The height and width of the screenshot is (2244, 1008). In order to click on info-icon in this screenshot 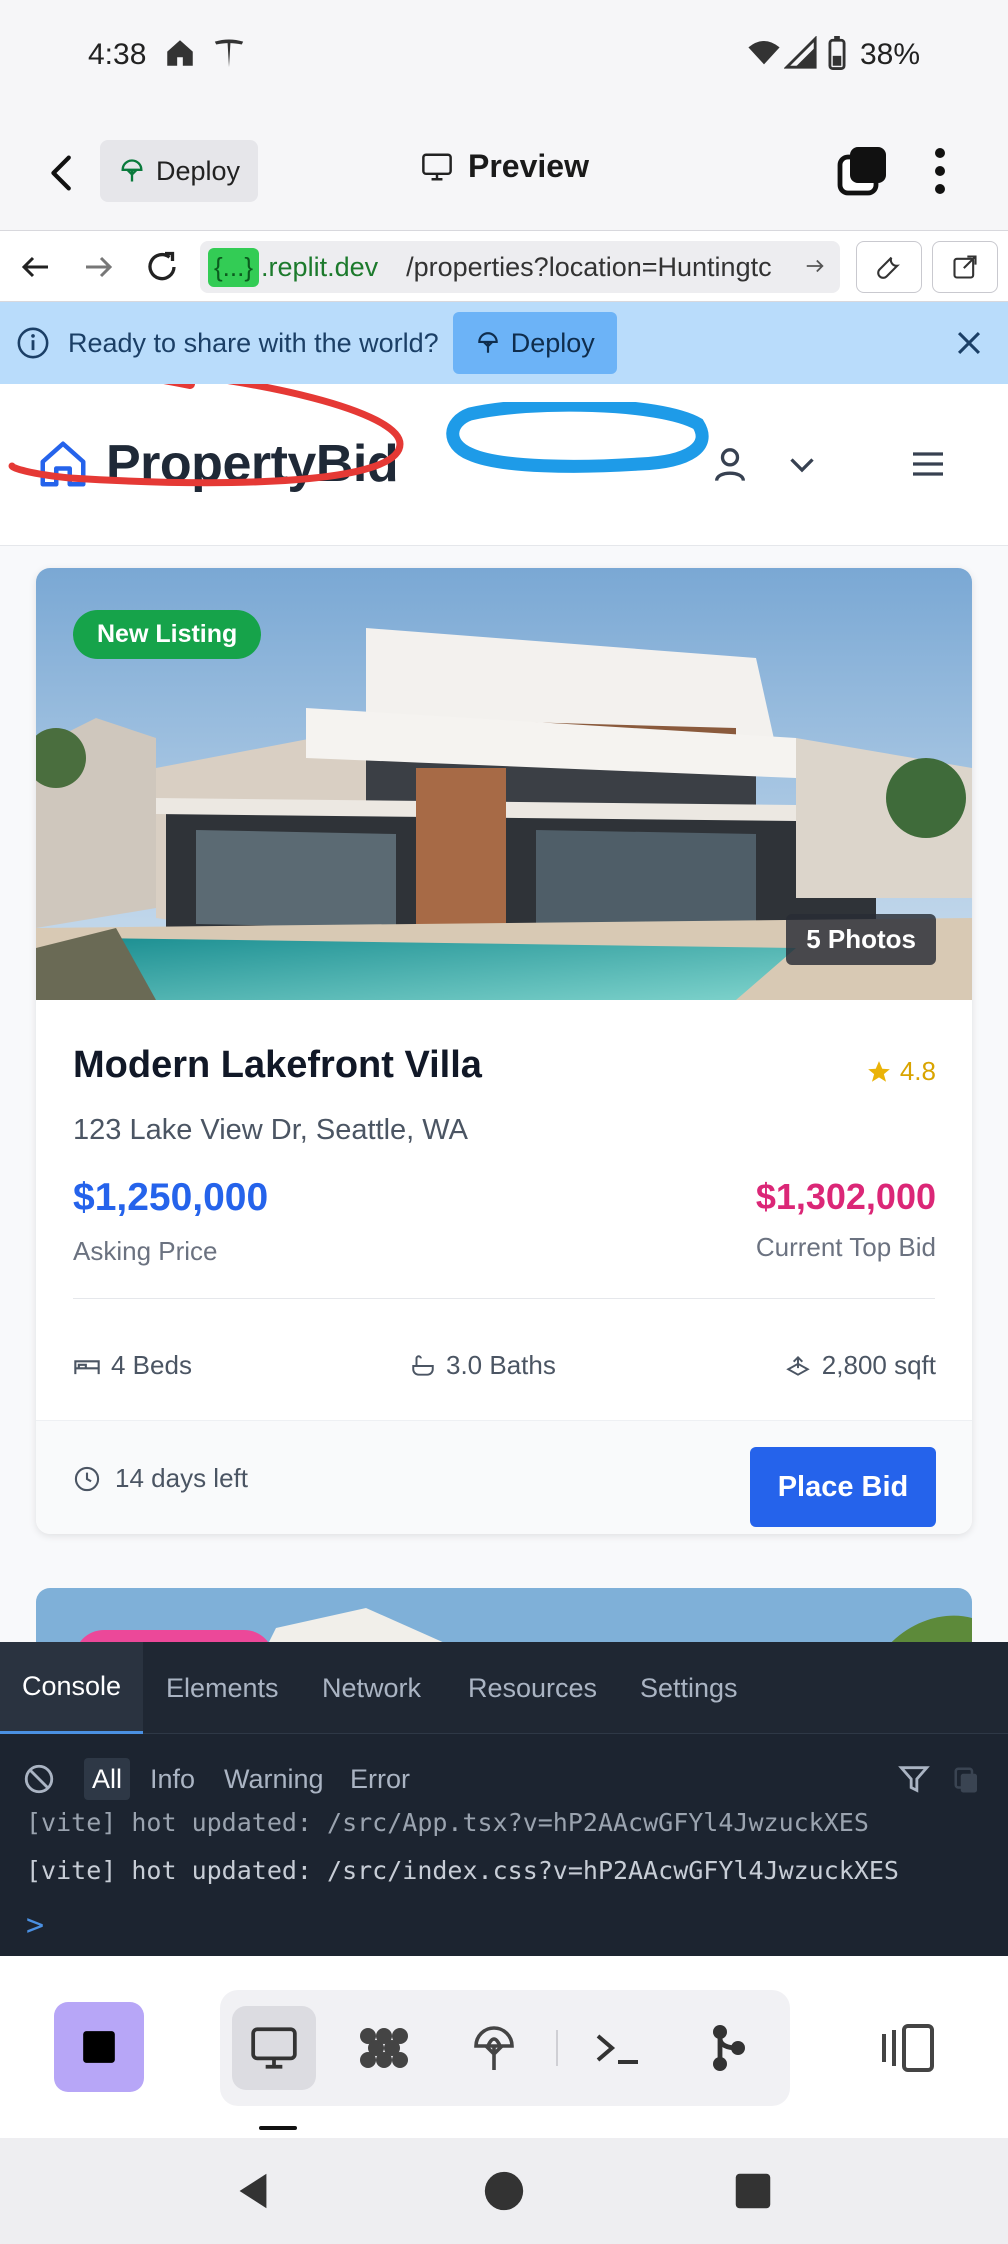, I will do `click(33, 343)`.